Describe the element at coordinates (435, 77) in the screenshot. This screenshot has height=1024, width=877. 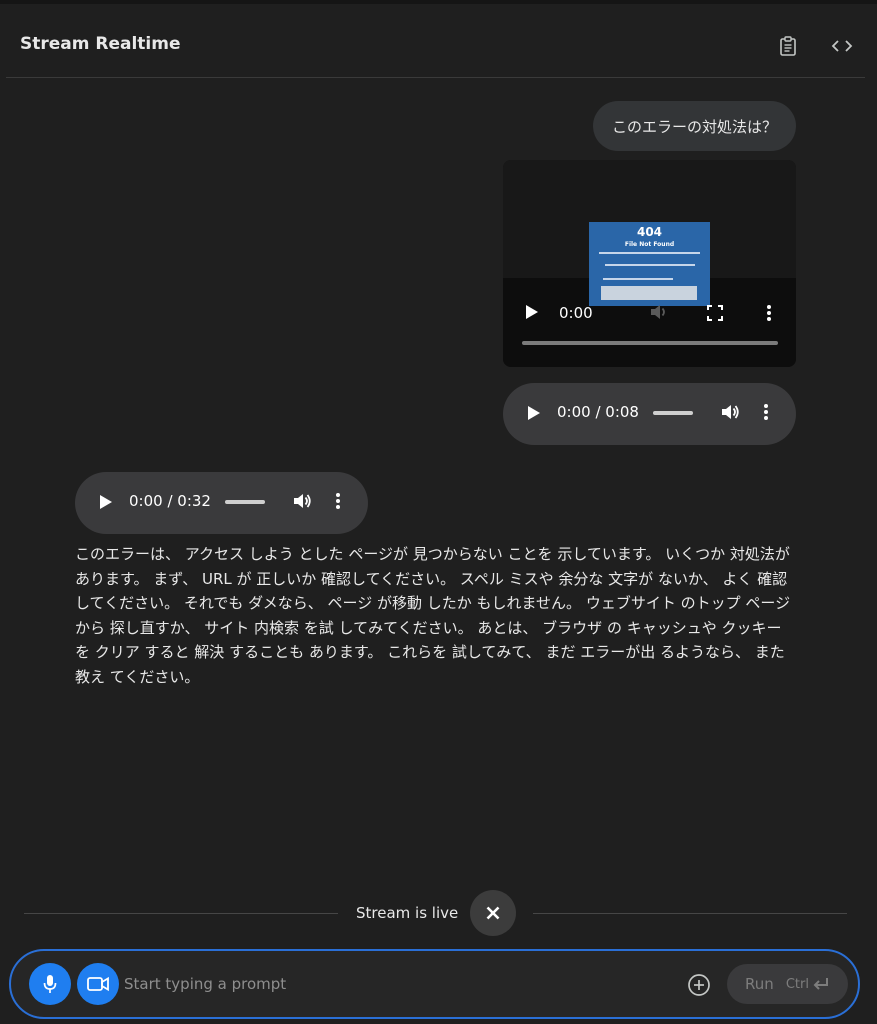
I see `header-divider` at that location.